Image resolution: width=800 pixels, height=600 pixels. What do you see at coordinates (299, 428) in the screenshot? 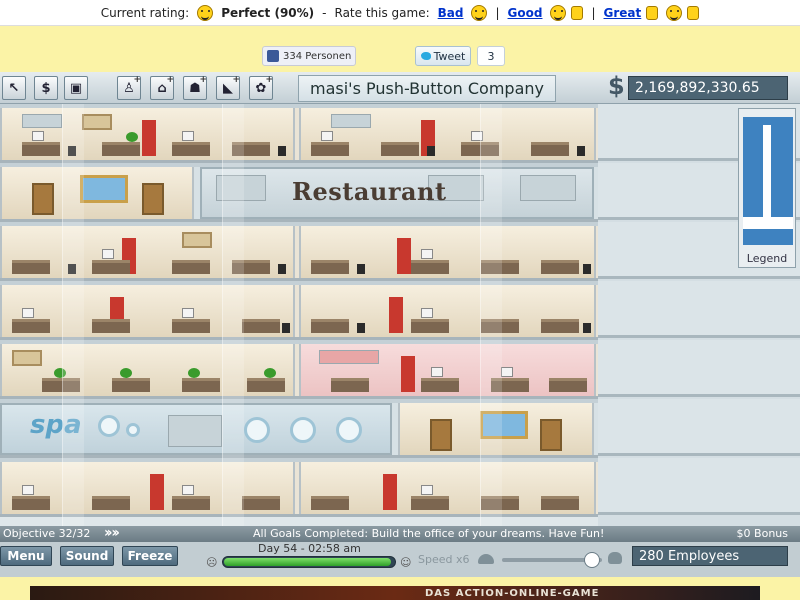
I see `floor-spa: spa` at bounding box center [299, 428].